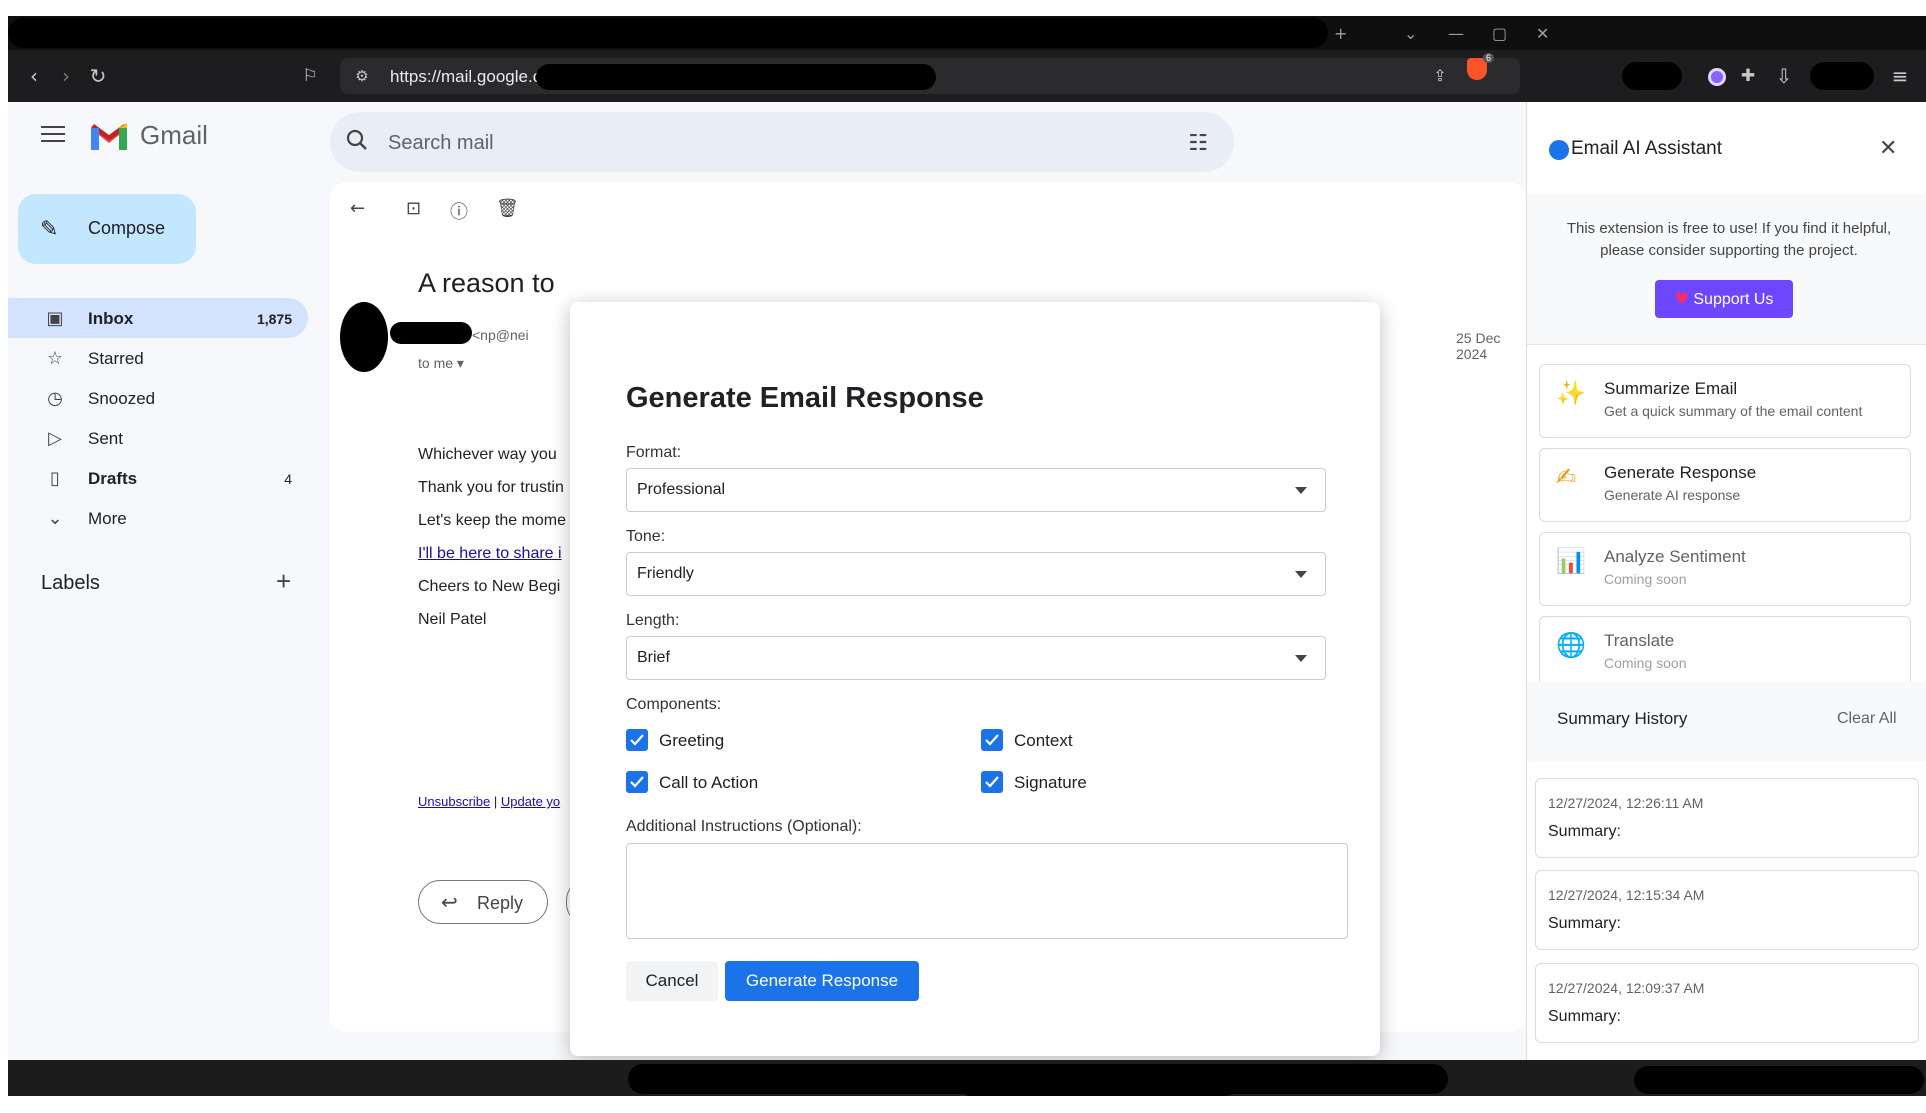 The image size is (1926, 1113). What do you see at coordinates (976, 658) in the screenshot?
I see `length-select: Brief` at bounding box center [976, 658].